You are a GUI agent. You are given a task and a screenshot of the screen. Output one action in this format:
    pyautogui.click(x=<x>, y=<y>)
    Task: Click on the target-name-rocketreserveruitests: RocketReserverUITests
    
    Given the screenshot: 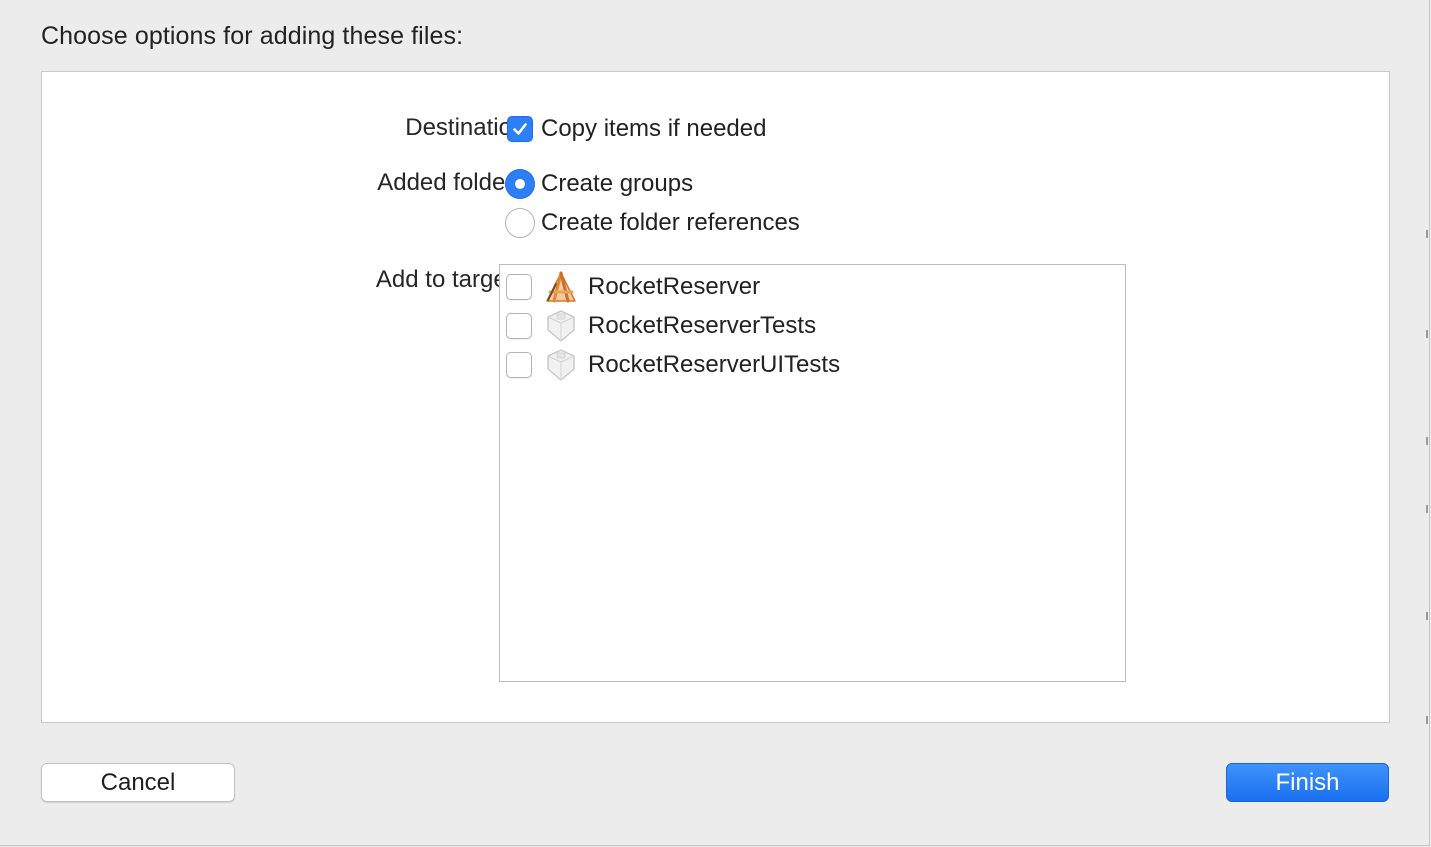 What is the action you would take?
    pyautogui.click(x=714, y=364)
    